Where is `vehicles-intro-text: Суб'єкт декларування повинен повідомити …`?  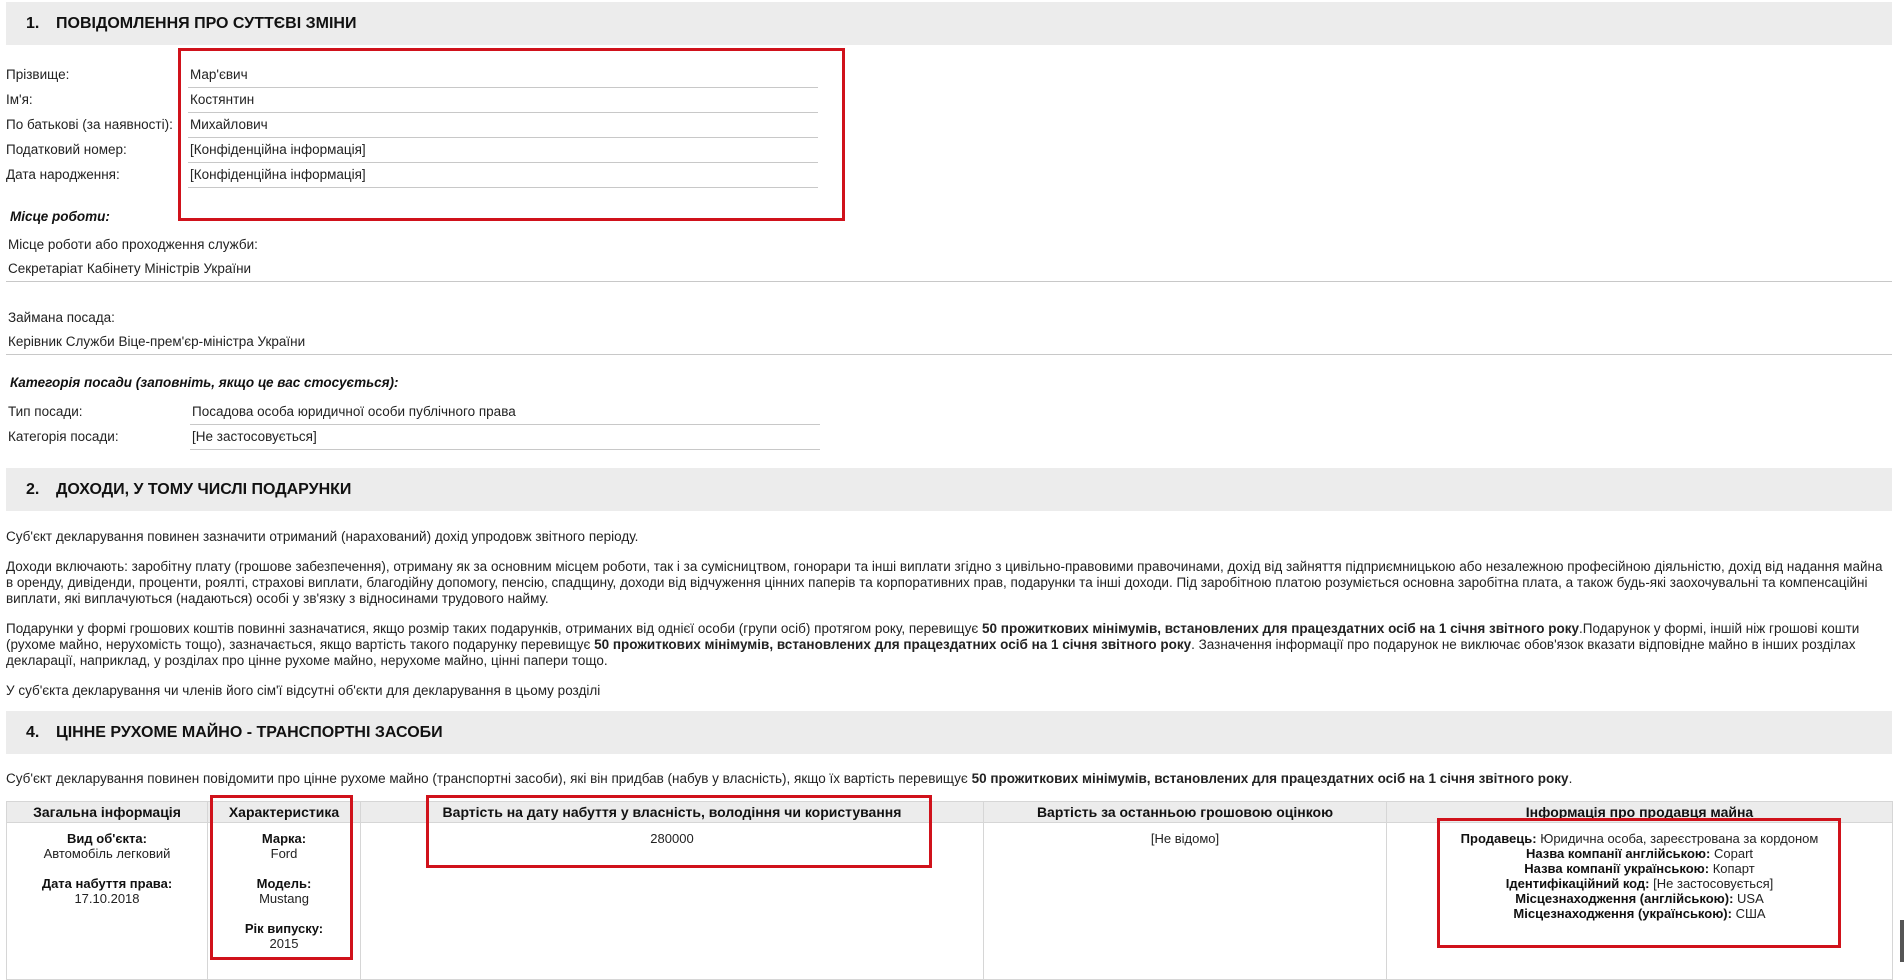 vehicles-intro-text: Суб'єкт декларування повинен повідомити … is located at coordinates (489, 778).